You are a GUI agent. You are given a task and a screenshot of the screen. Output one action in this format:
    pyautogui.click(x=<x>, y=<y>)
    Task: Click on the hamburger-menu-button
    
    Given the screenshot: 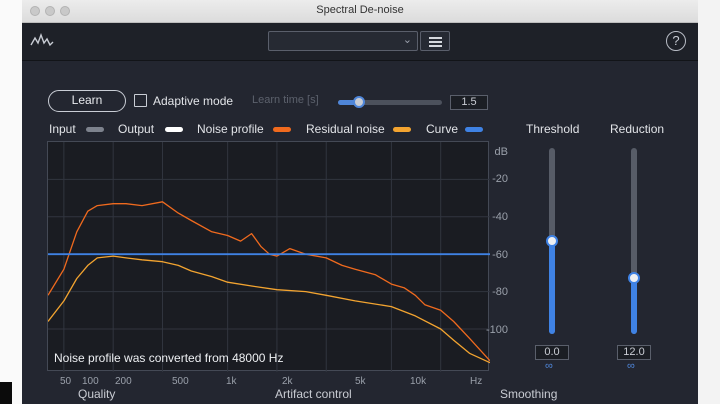 What is the action you would take?
    pyautogui.click(x=435, y=41)
    